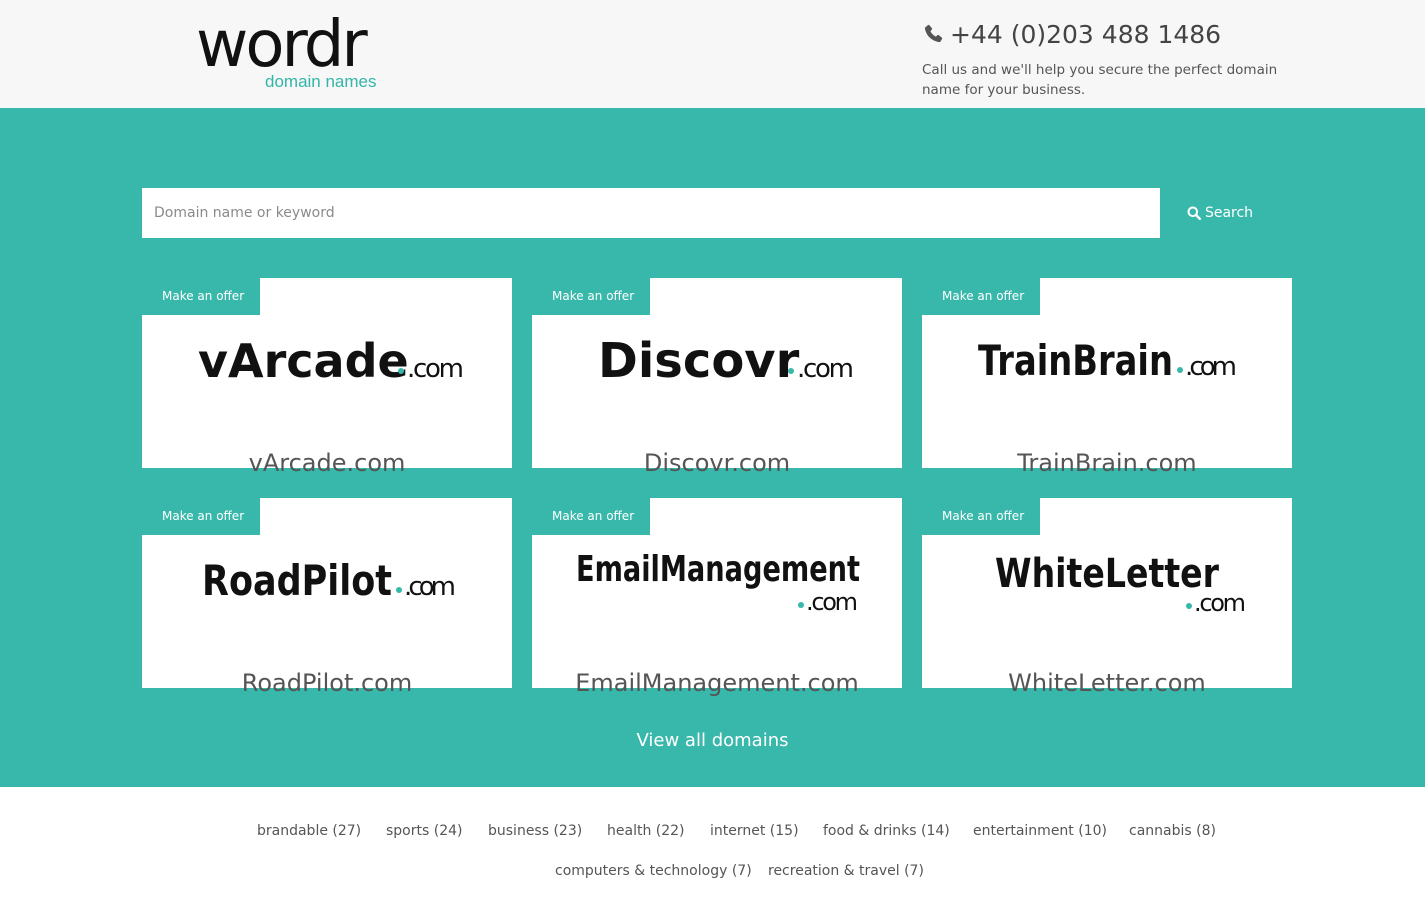 The height and width of the screenshot is (899, 1425). I want to click on tag-computers-technology: computers & technology (7), so click(653, 871).